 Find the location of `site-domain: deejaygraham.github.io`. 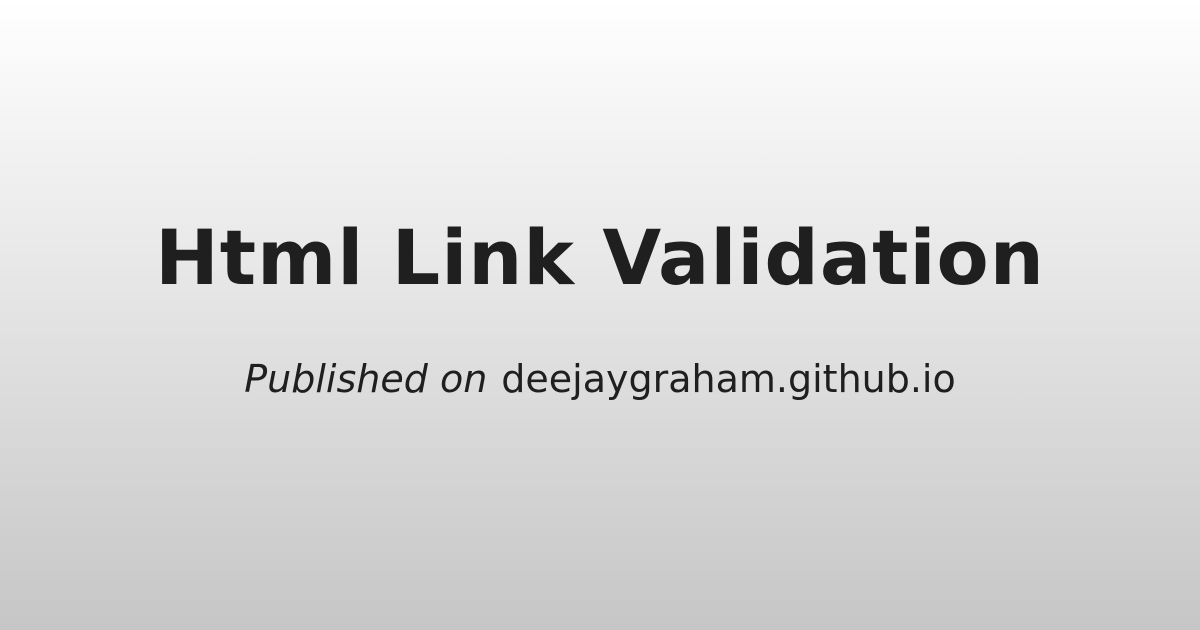

site-domain: deejaygraham.github.io is located at coordinates (728, 379).